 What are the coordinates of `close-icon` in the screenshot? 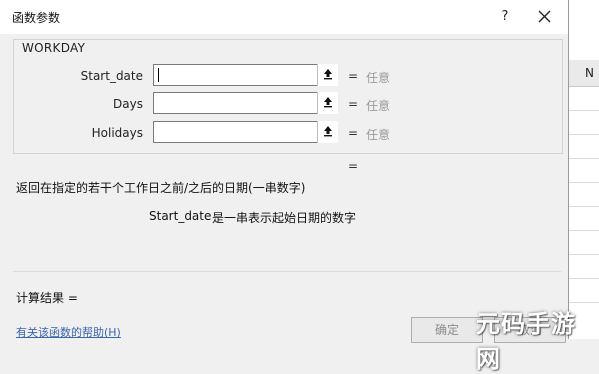 It's located at (544, 16).